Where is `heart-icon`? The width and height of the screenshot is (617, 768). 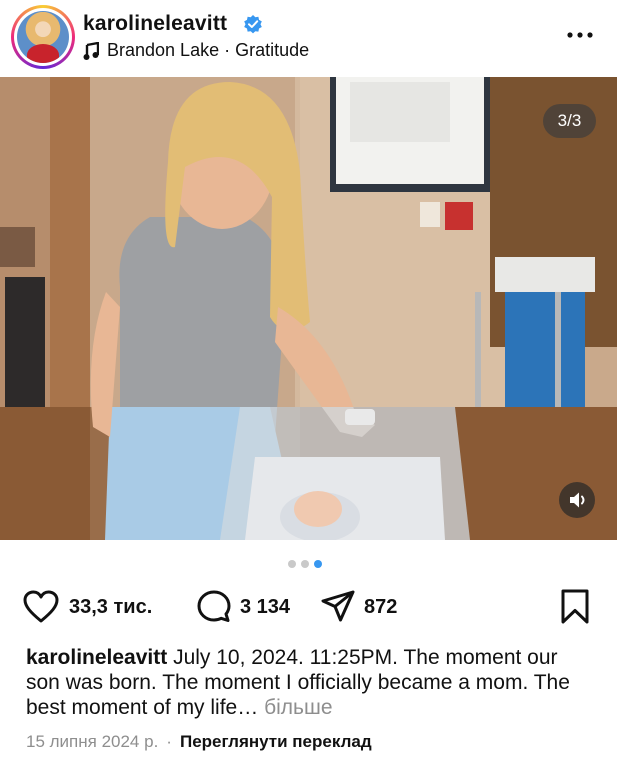
heart-icon is located at coordinates (41, 607).